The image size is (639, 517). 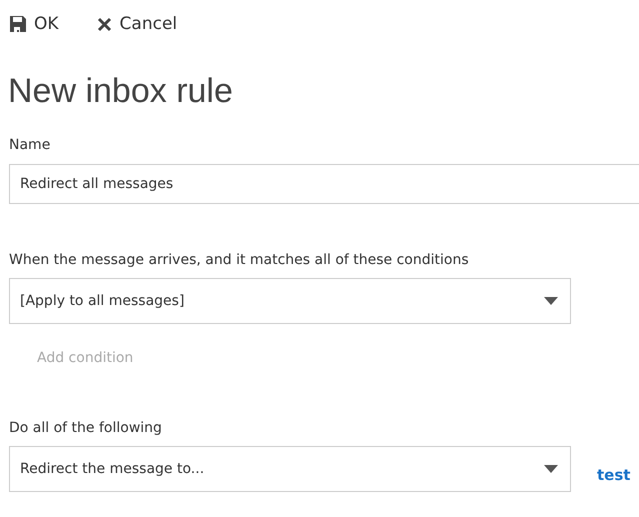 What do you see at coordinates (18, 24) in the screenshot?
I see `save-icon` at bounding box center [18, 24].